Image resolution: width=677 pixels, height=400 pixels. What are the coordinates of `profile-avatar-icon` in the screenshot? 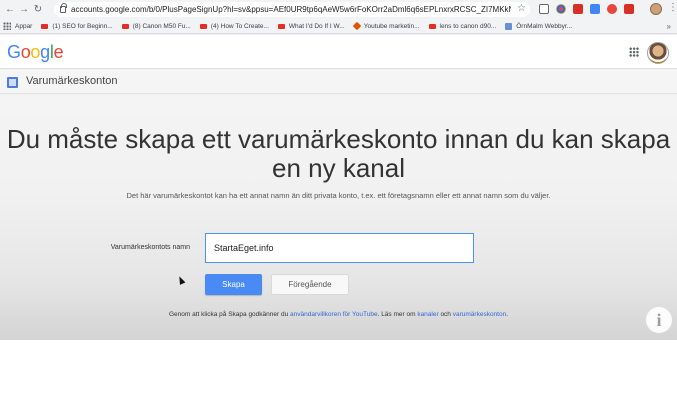 It's located at (656, 9).